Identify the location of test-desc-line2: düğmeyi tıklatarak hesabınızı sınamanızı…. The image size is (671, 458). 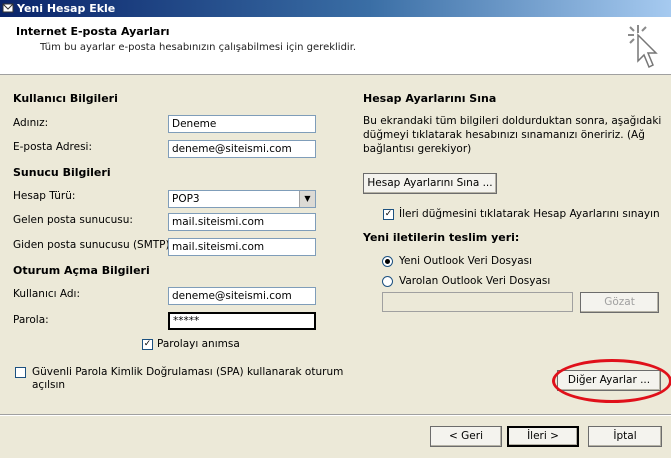
(504, 135).